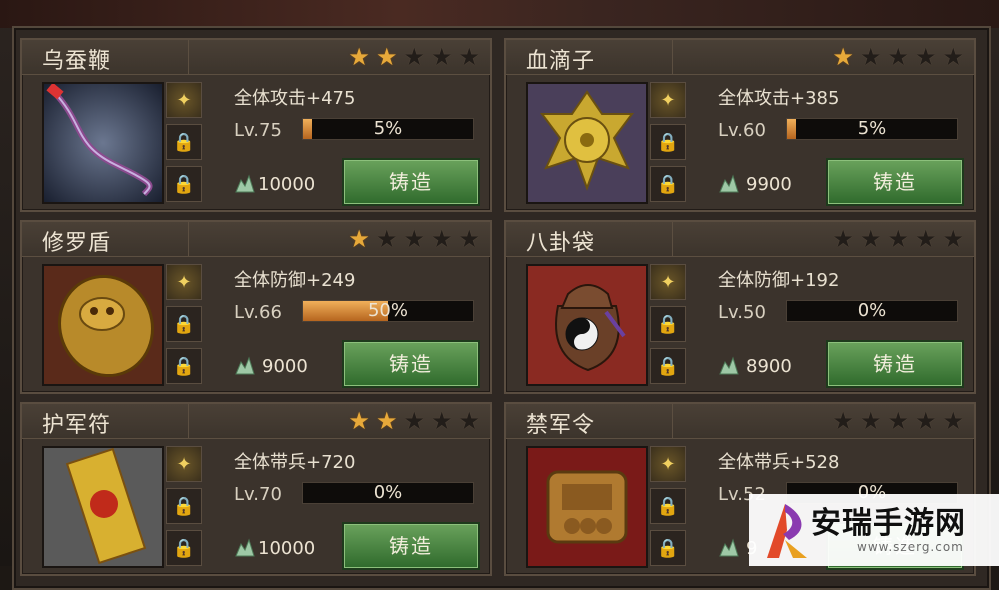  I want to click on bagua-pouch-image, so click(587, 325).